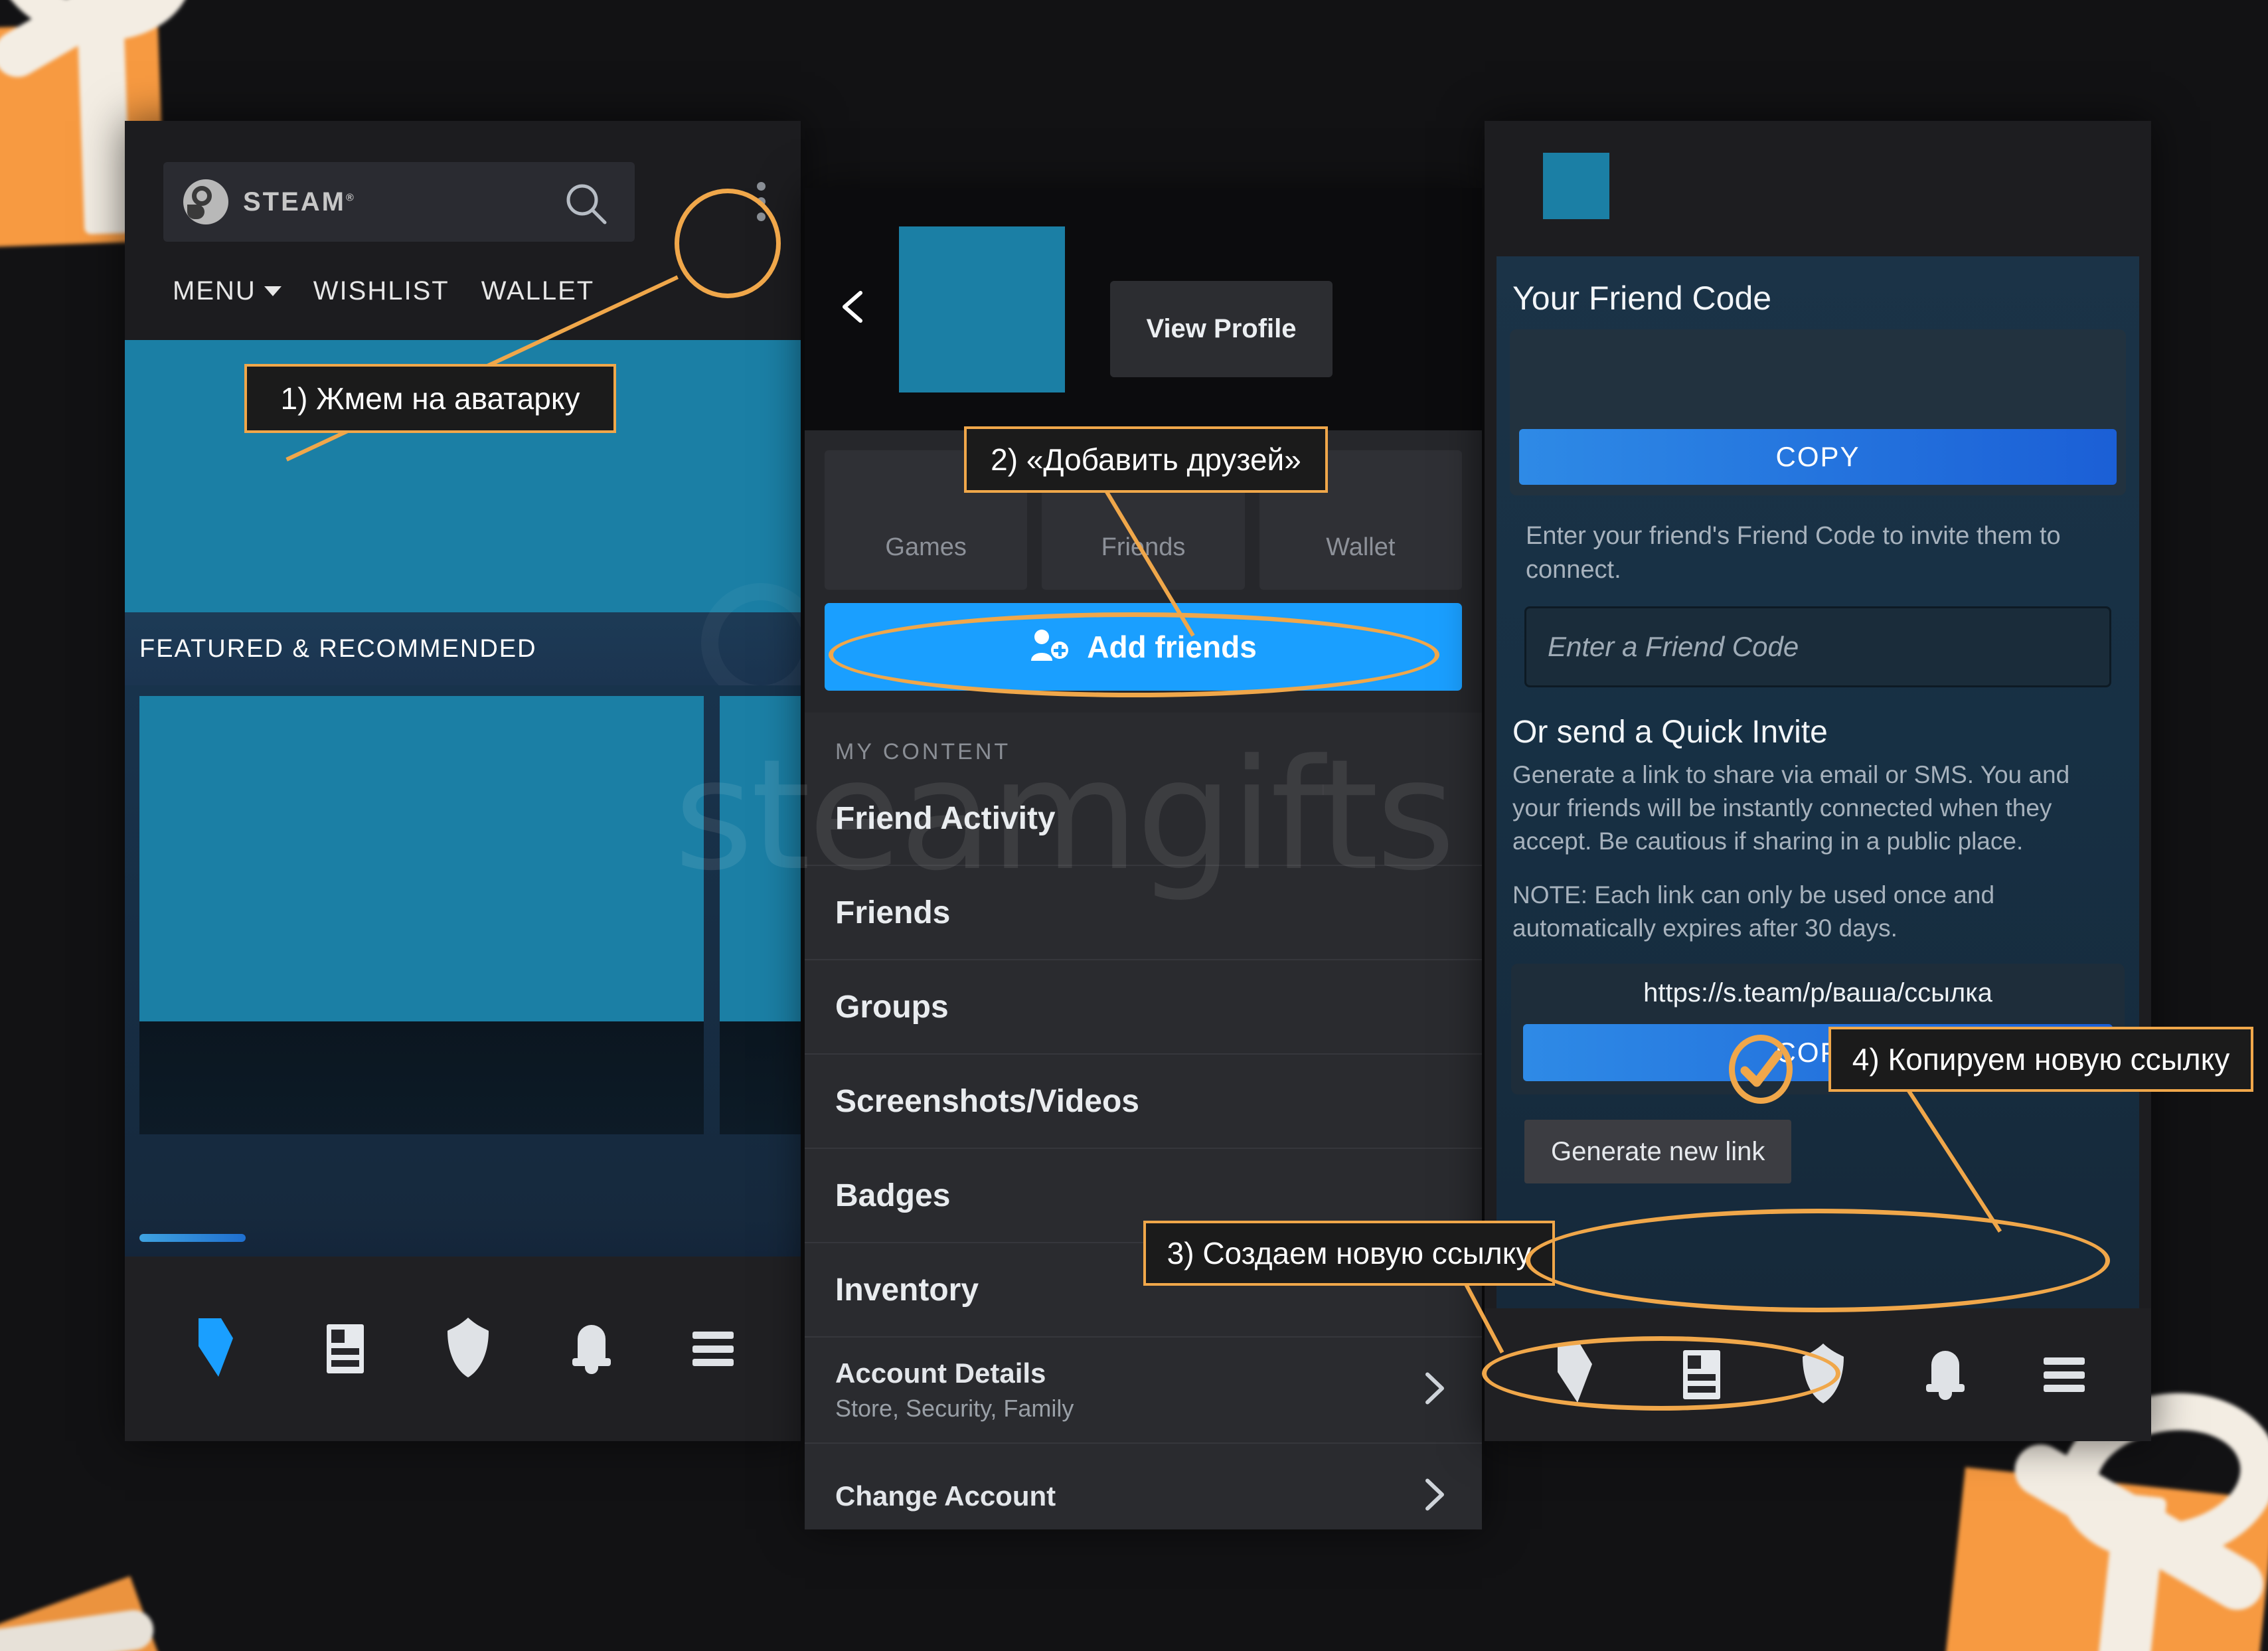 The width and height of the screenshot is (2268, 1651). I want to click on generate-new-link-label: Generate new link, so click(1658, 1151).